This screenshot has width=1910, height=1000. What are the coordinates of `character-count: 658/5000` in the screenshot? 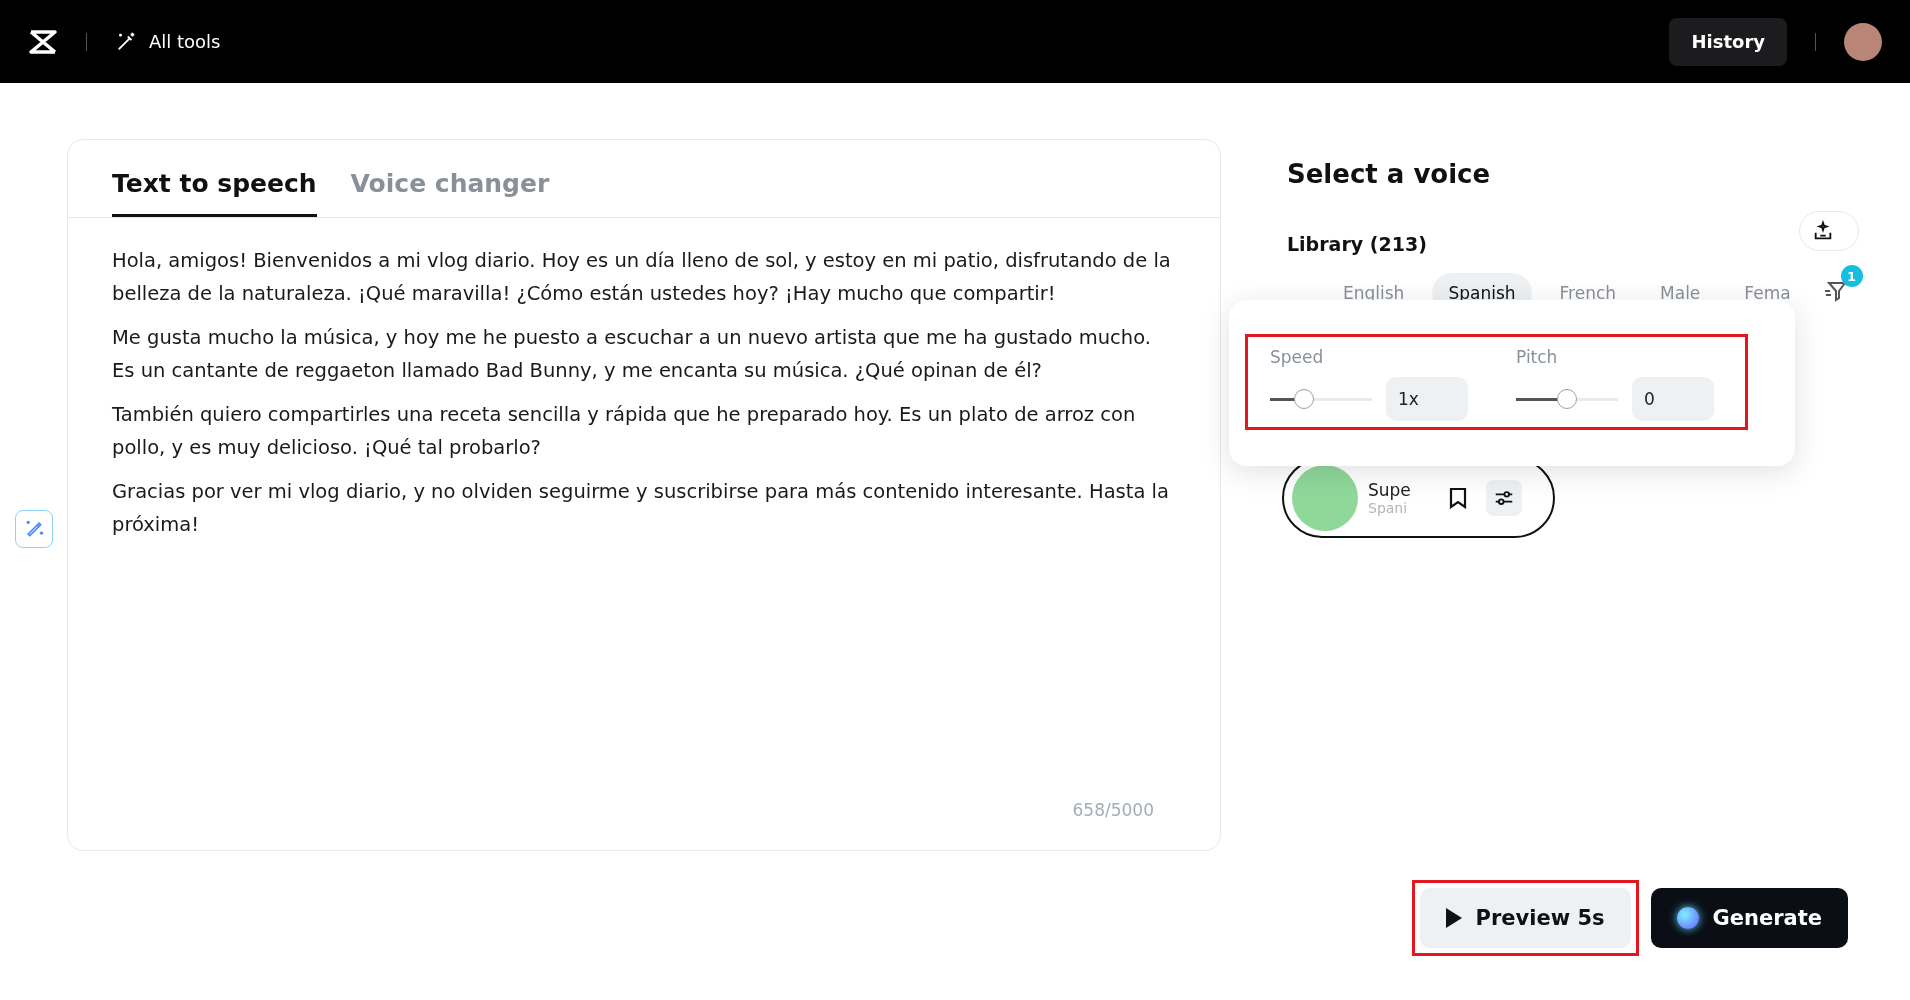 It's located at (1113, 811).